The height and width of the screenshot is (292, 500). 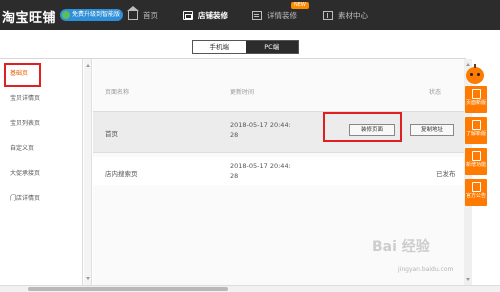 What do you see at coordinates (213, 15) in the screenshot?
I see `nav-store-decoration-label: 店铺装修` at bounding box center [213, 15].